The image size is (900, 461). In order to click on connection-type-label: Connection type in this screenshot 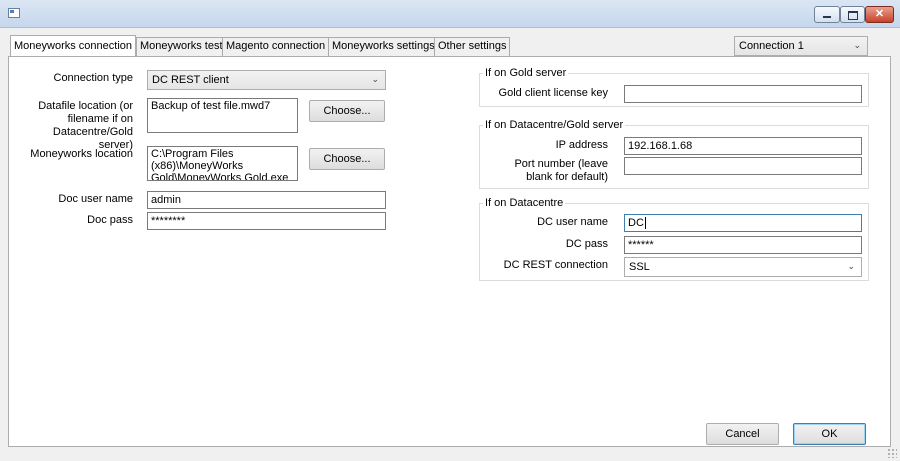, I will do `click(93, 78)`.